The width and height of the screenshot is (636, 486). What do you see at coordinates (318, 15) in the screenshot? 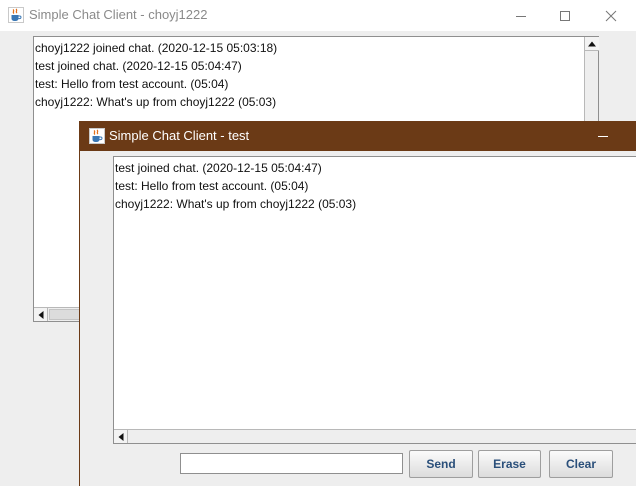
I see `back-window-titlebar: Simple Chat Client - choyj1222` at bounding box center [318, 15].